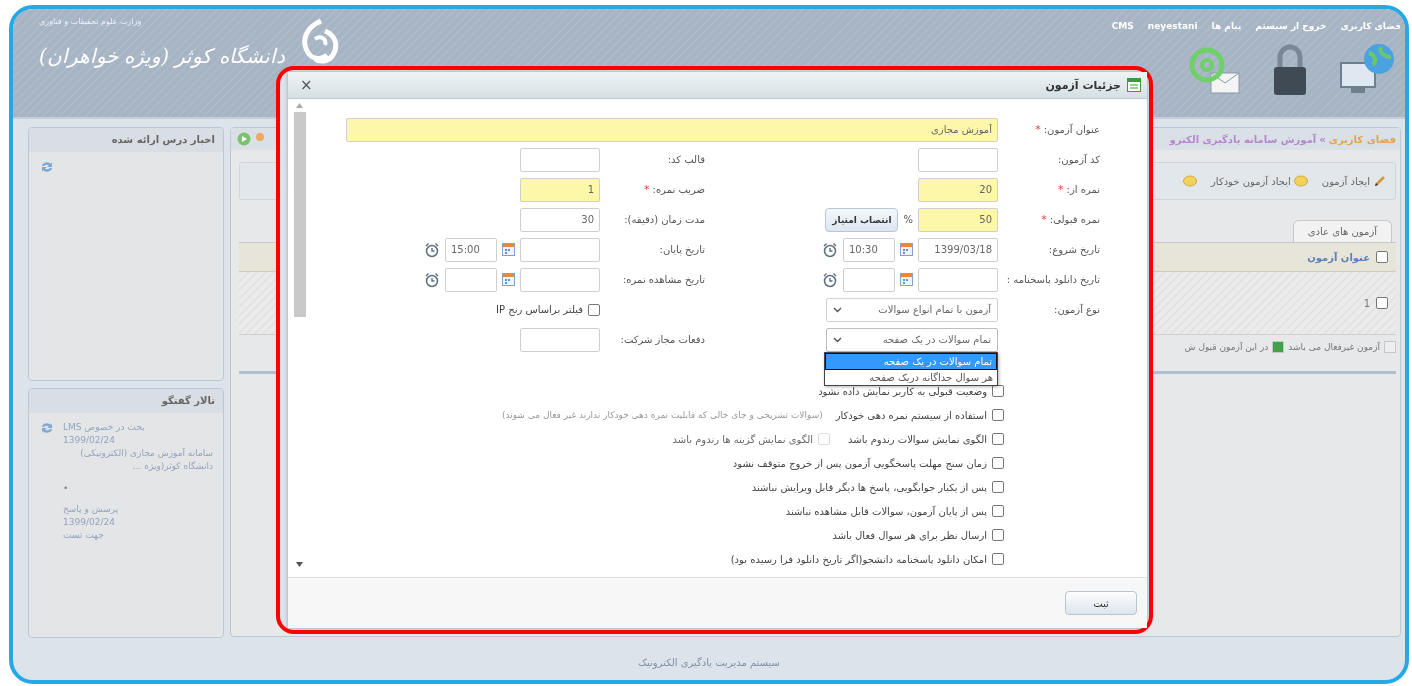  I want to click on footer-text: سیستم مدیریت یادگیری الکترونیک, so click(709, 662).